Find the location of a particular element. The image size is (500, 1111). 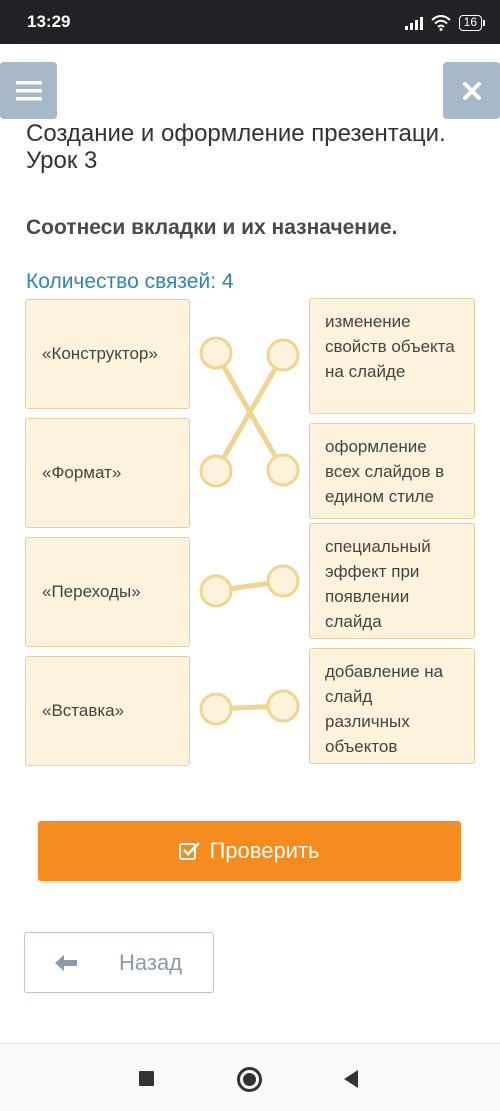

close-icon is located at coordinates (471, 90).